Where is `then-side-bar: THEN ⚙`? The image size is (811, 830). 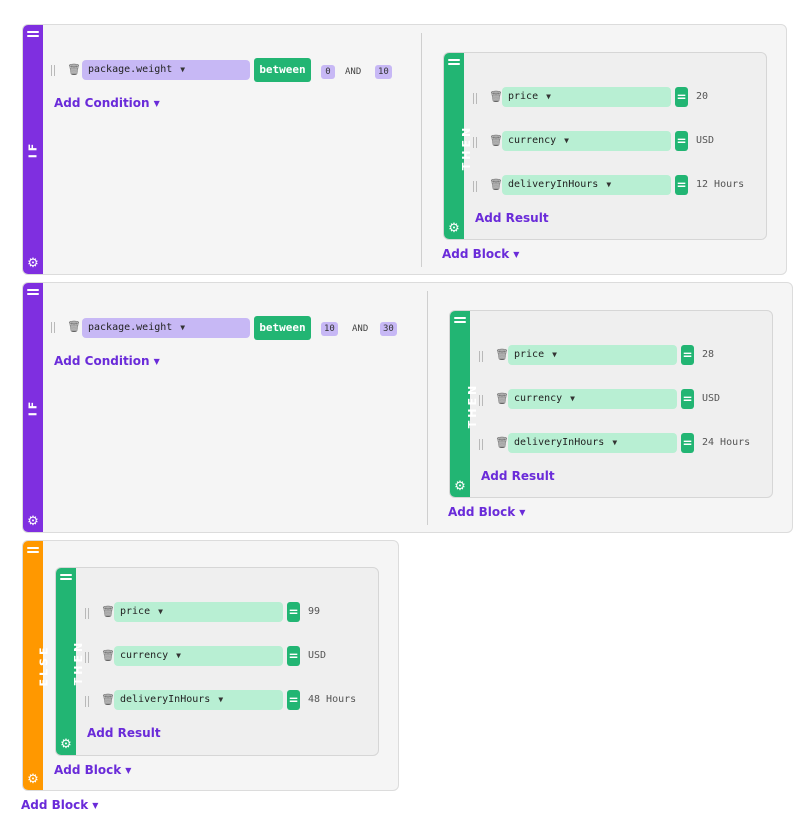 then-side-bar: THEN ⚙ is located at coordinates (464, 404).